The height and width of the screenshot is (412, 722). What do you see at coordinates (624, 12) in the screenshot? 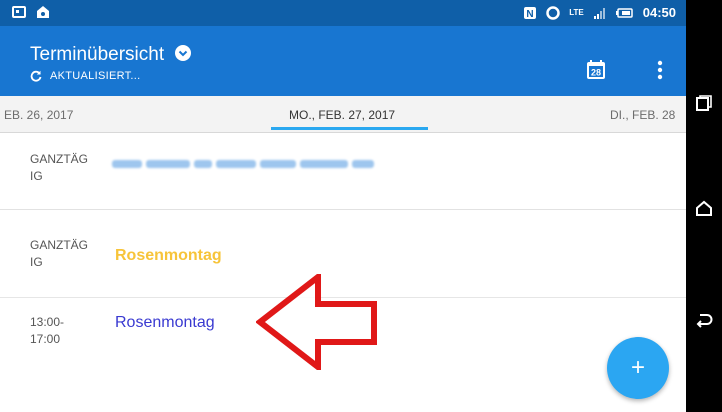
I see `battery-icon` at bounding box center [624, 12].